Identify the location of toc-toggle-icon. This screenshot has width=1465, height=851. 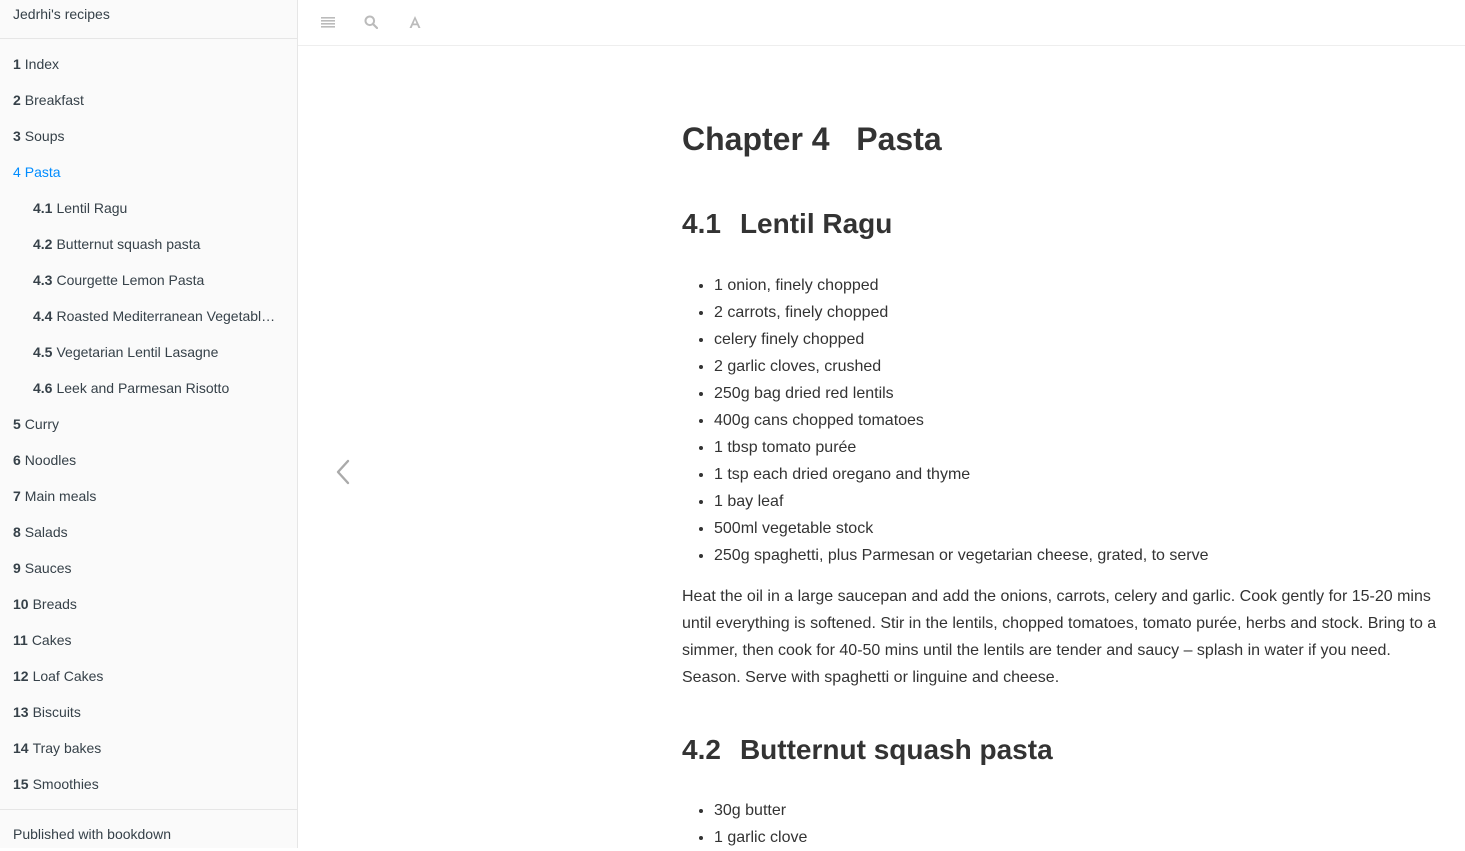
(328, 22).